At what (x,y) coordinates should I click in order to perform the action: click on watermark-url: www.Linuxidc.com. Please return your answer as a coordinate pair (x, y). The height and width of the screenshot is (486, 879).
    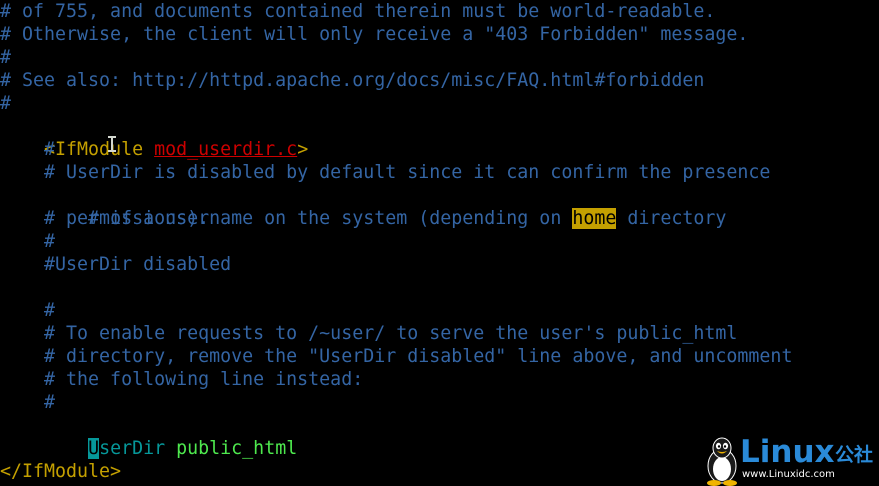
    Looking at the image, I should click on (788, 474).